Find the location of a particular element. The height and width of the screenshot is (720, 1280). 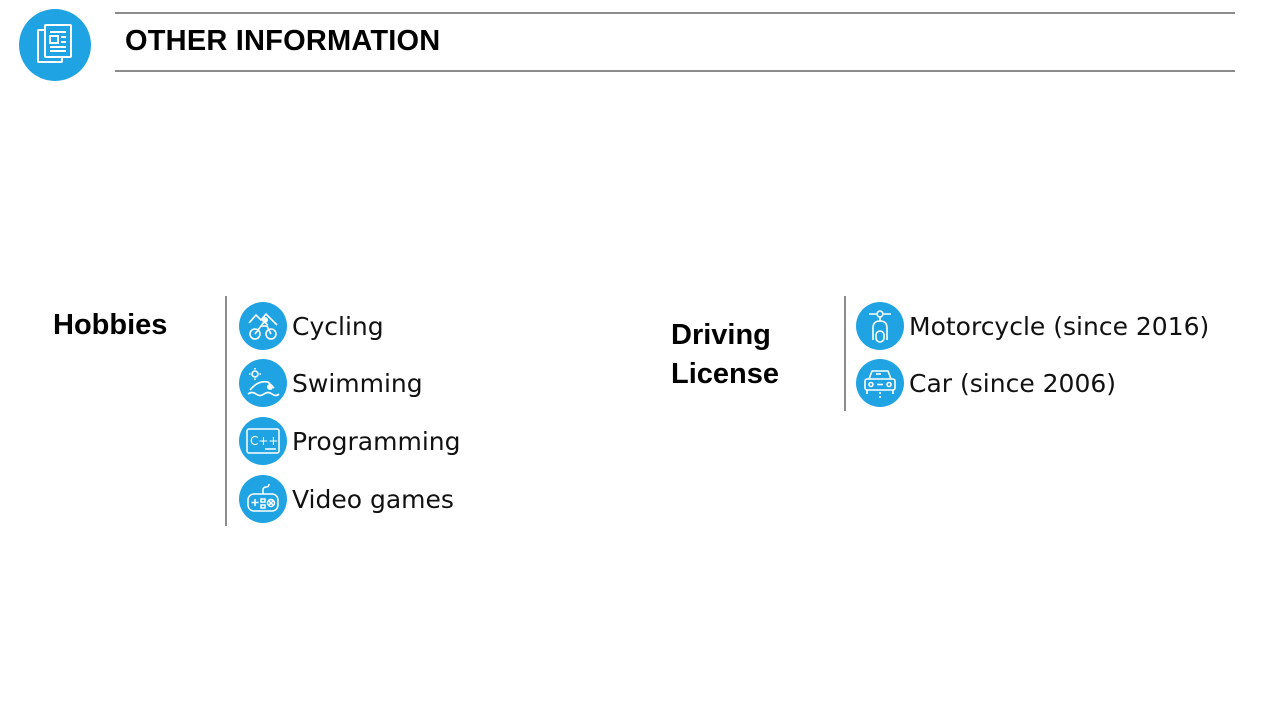

scooter-icon is located at coordinates (880, 326).